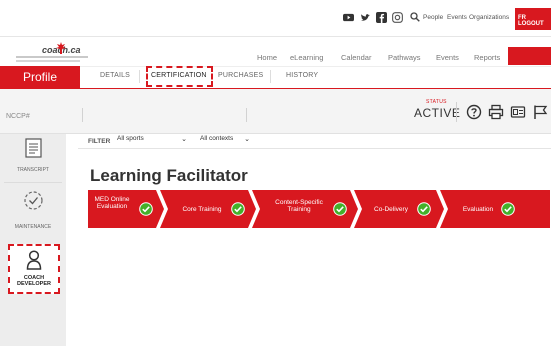  I want to click on filter-label: FILTER, so click(99, 141).